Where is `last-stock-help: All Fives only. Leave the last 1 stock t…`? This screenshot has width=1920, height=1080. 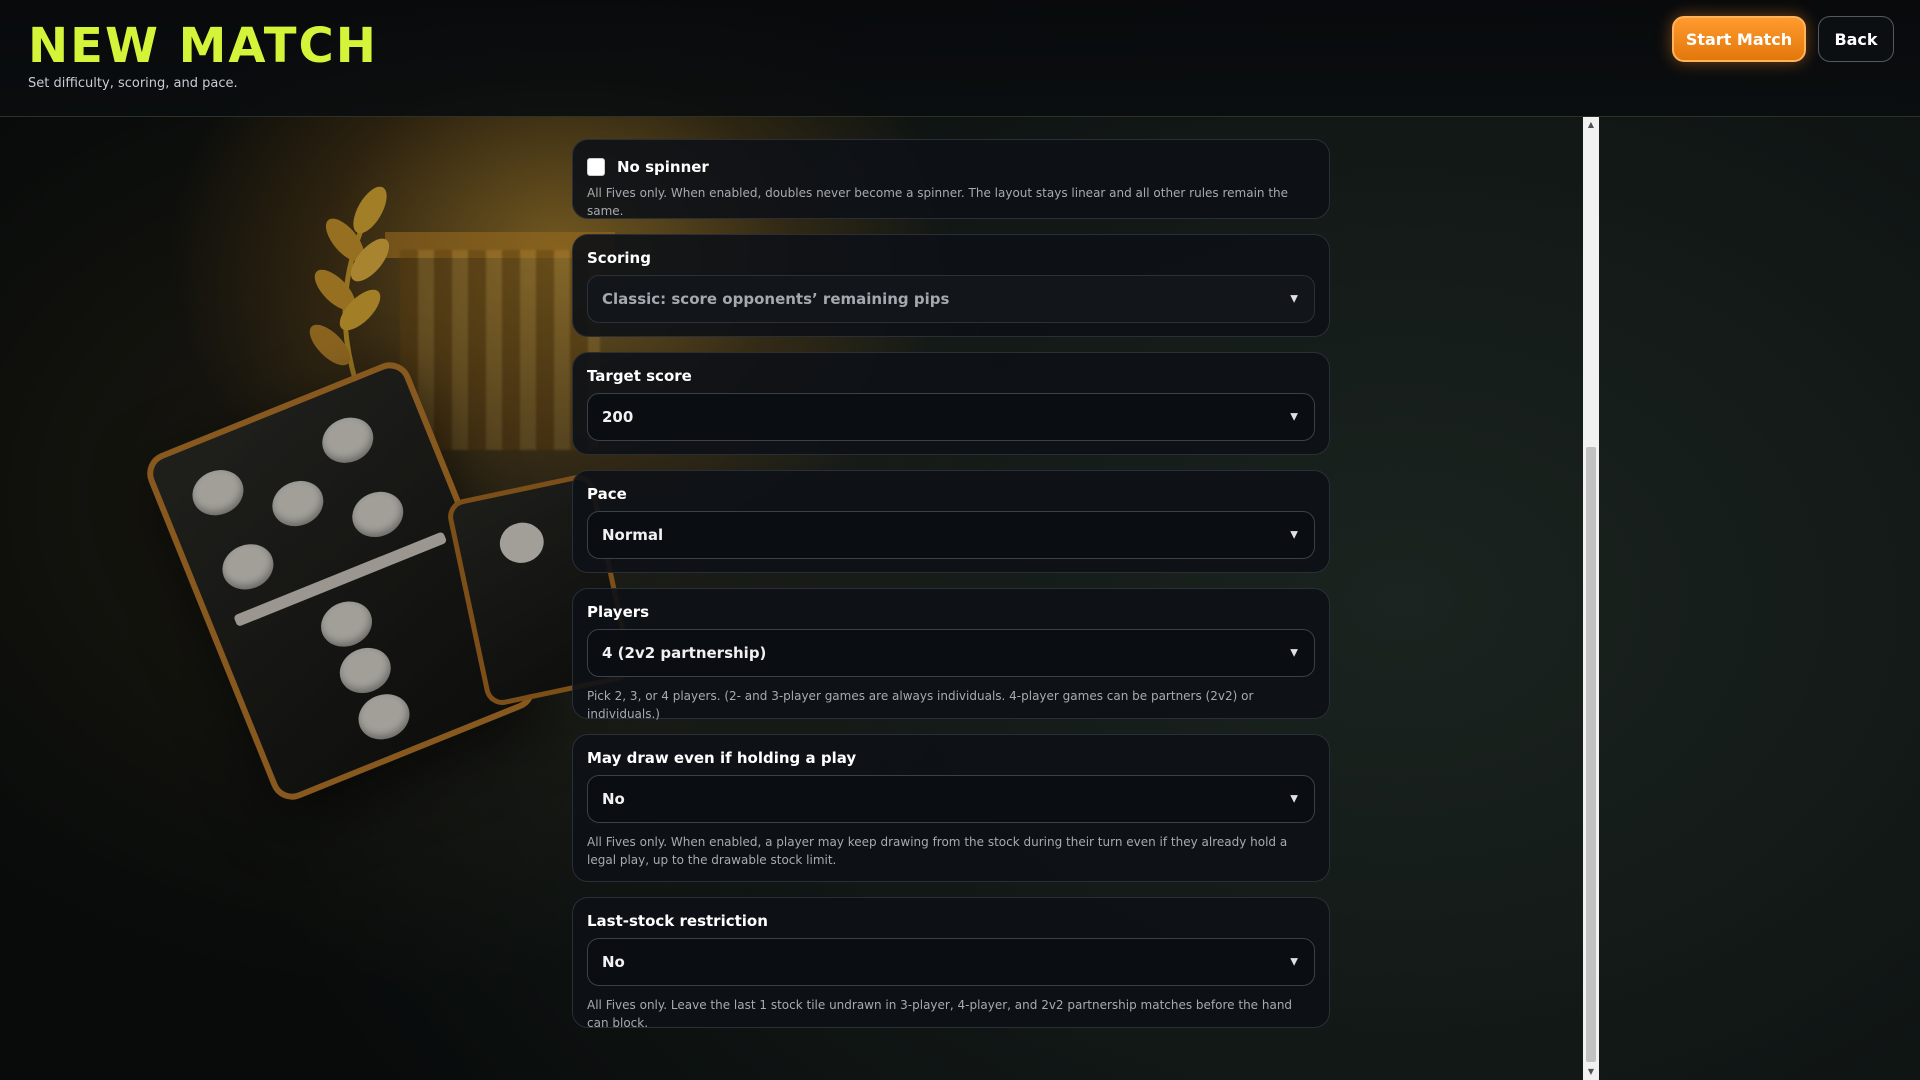 last-stock-help: All Fives only. Leave the last 1 stock t… is located at coordinates (940, 1014).